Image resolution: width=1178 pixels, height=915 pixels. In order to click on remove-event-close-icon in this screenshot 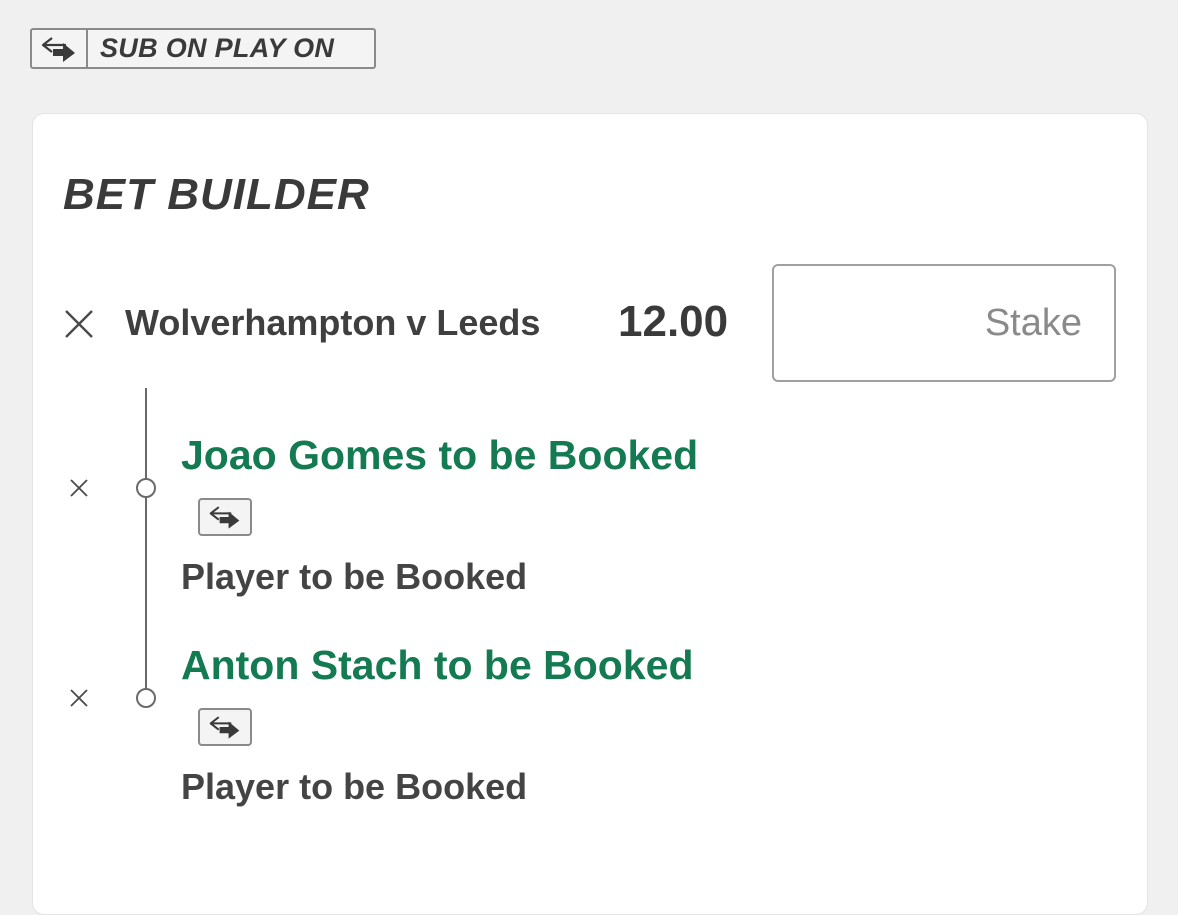, I will do `click(79, 324)`.